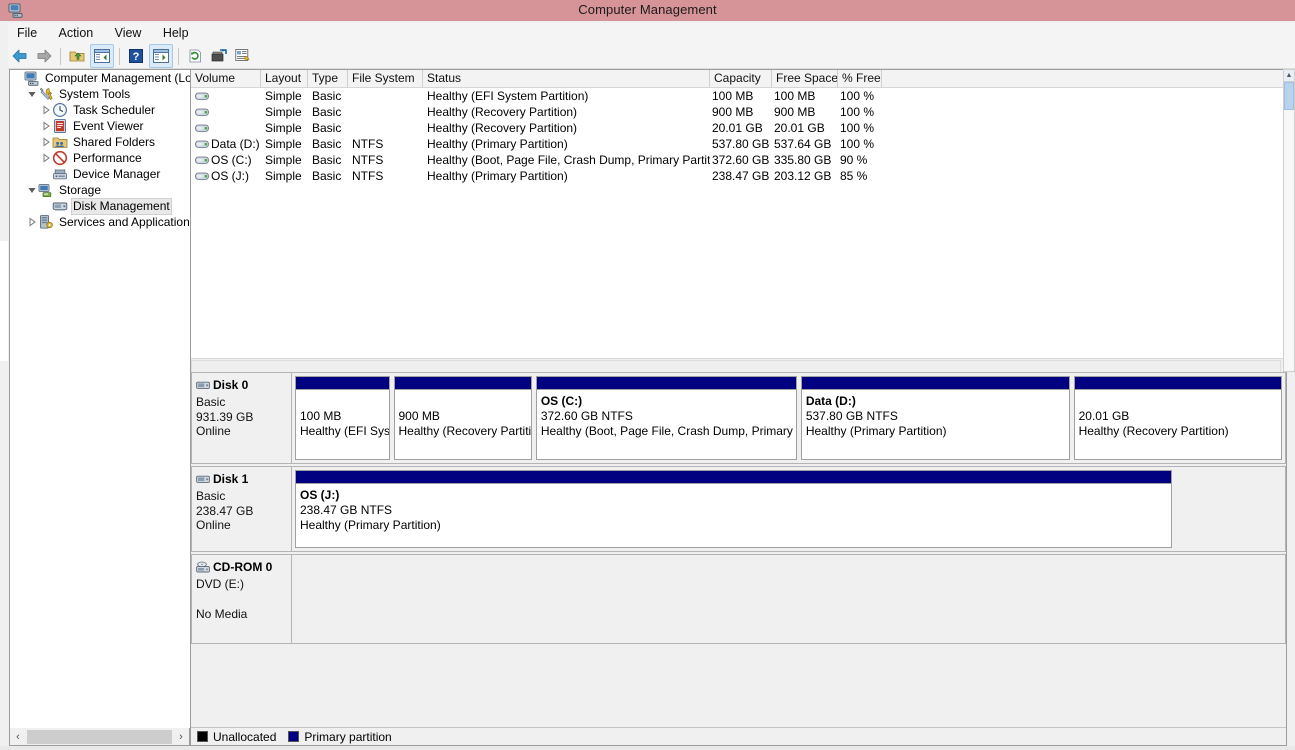 Image resolution: width=1295 pixels, height=750 pixels. What do you see at coordinates (294, 736) in the screenshot?
I see `legend-swatch` at bounding box center [294, 736].